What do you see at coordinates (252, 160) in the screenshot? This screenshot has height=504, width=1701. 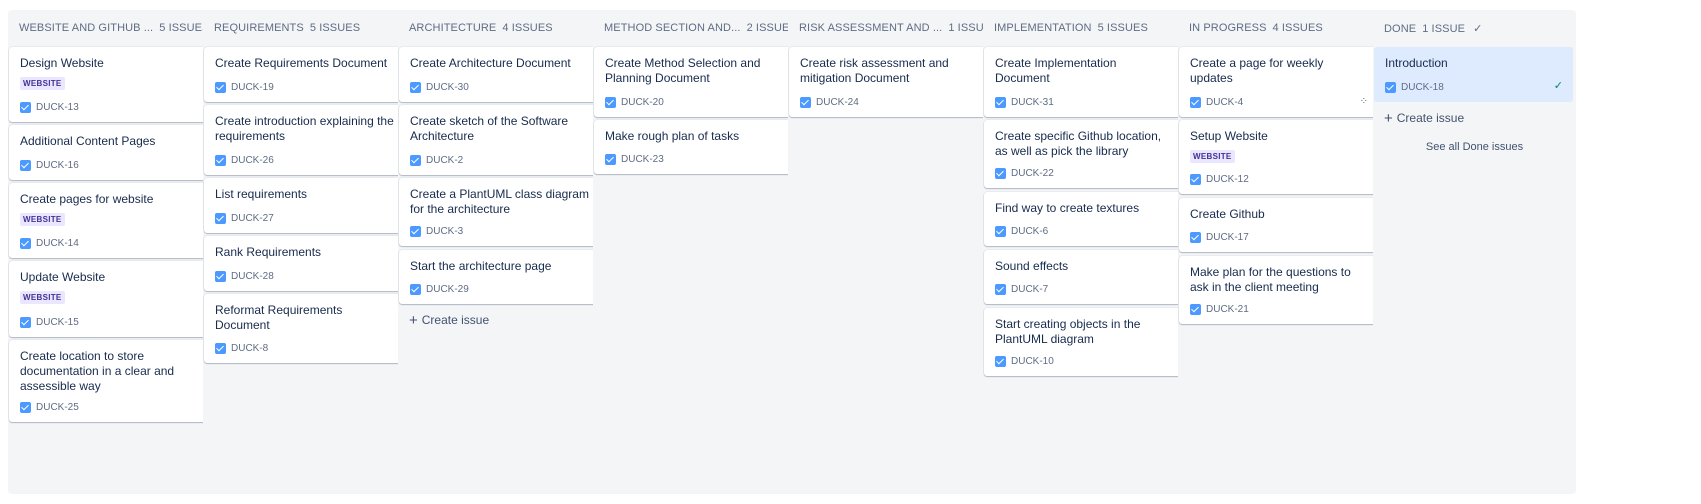 I see `issue-key: DUCK-26` at bounding box center [252, 160].